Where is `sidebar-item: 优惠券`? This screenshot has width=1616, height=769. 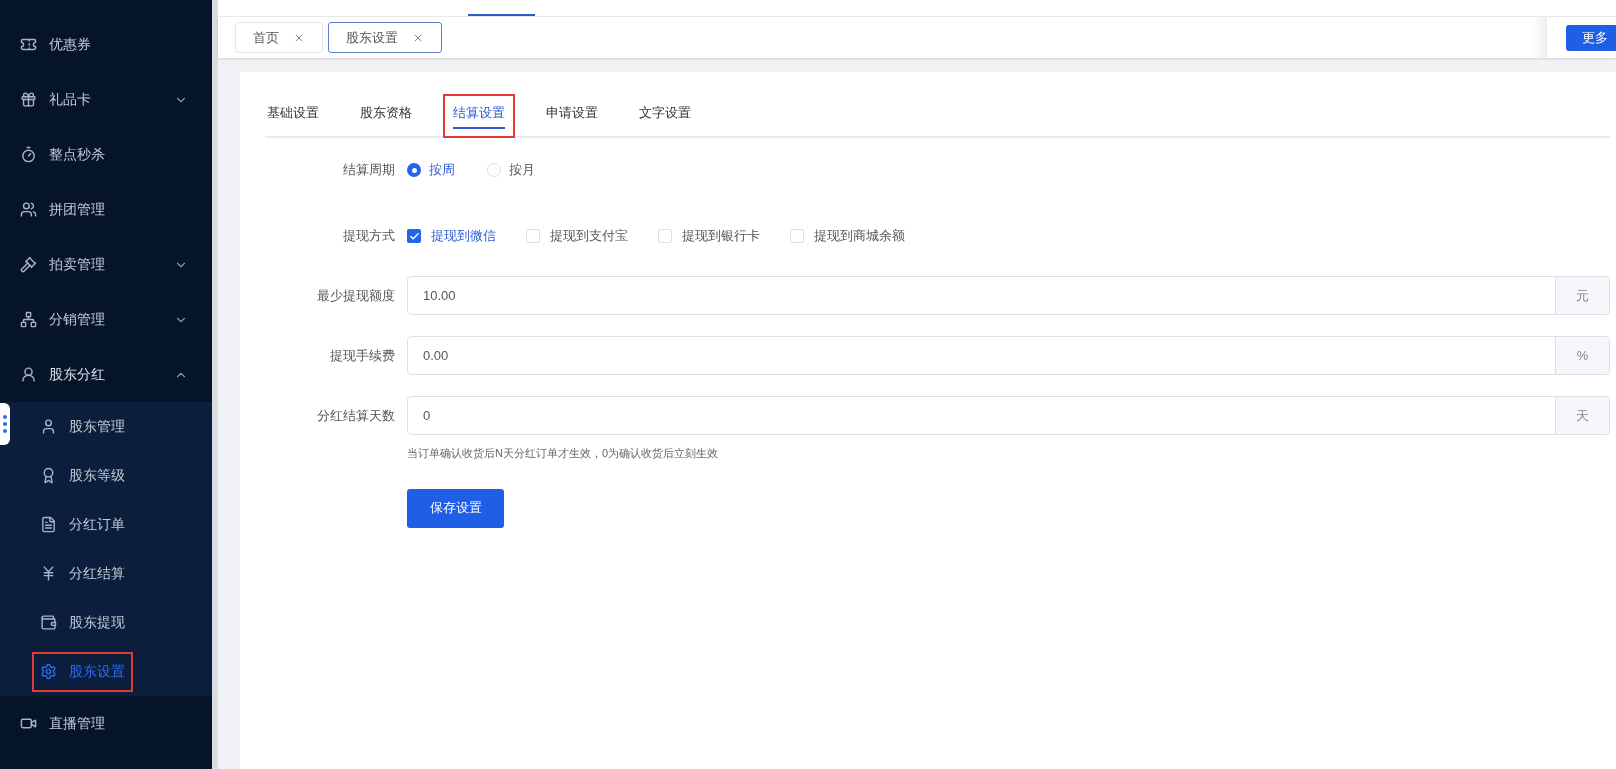 sidebar-item: 优惠券 is located at coordinates (106, 44).